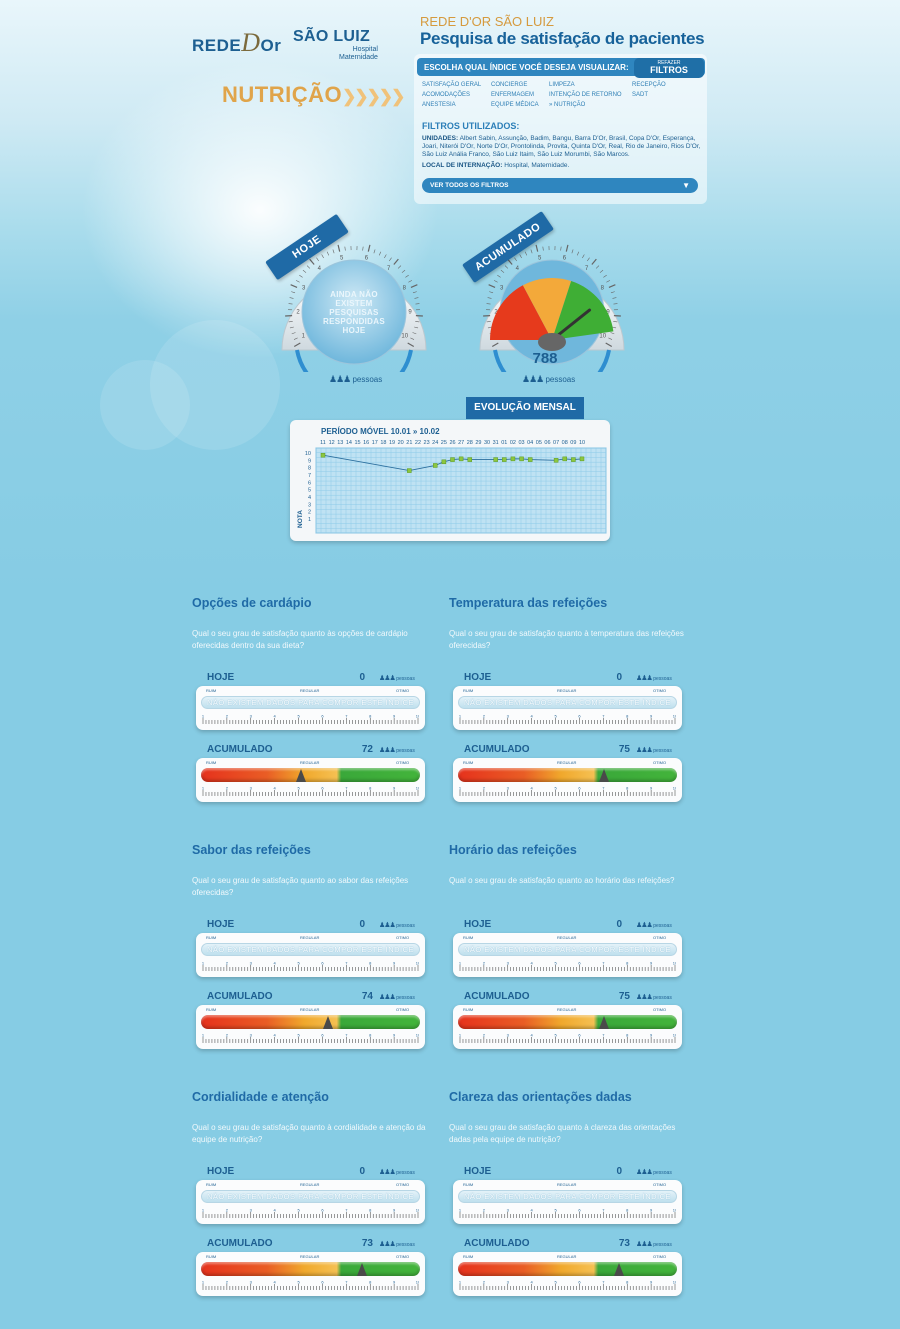 This screenshot has height=1329, width=900. What do you see at coordinates (567, 1022) in the screenshot?
I see `satisfaction-bar` at bounding box center [567, 1022].